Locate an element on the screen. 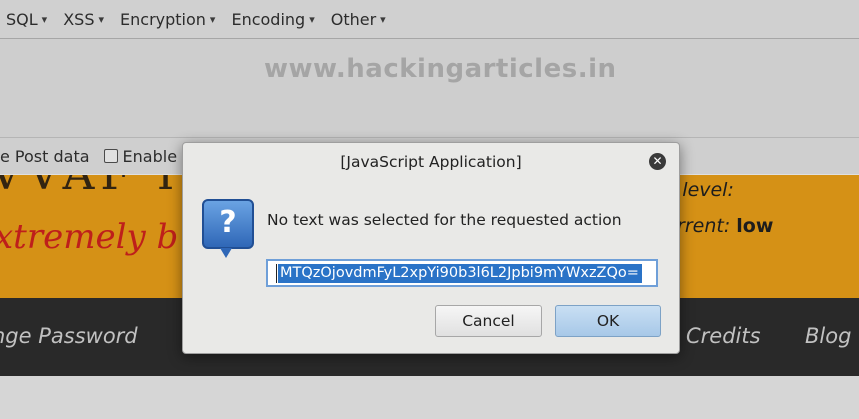 The width and height of the screenshot is (859, 419). menu-encoding-label: Encoding is located at coordinates (268, 19).